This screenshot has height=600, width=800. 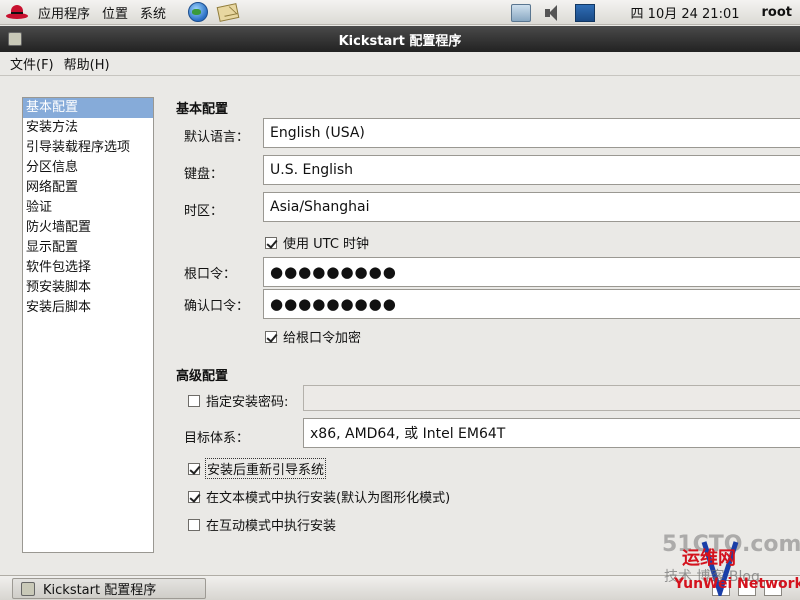 What do you see at coordinates (271, 526) in the screenshot?
I see `interactive-label: 在互动模式中执行安装` at bounding box center [271, 526].